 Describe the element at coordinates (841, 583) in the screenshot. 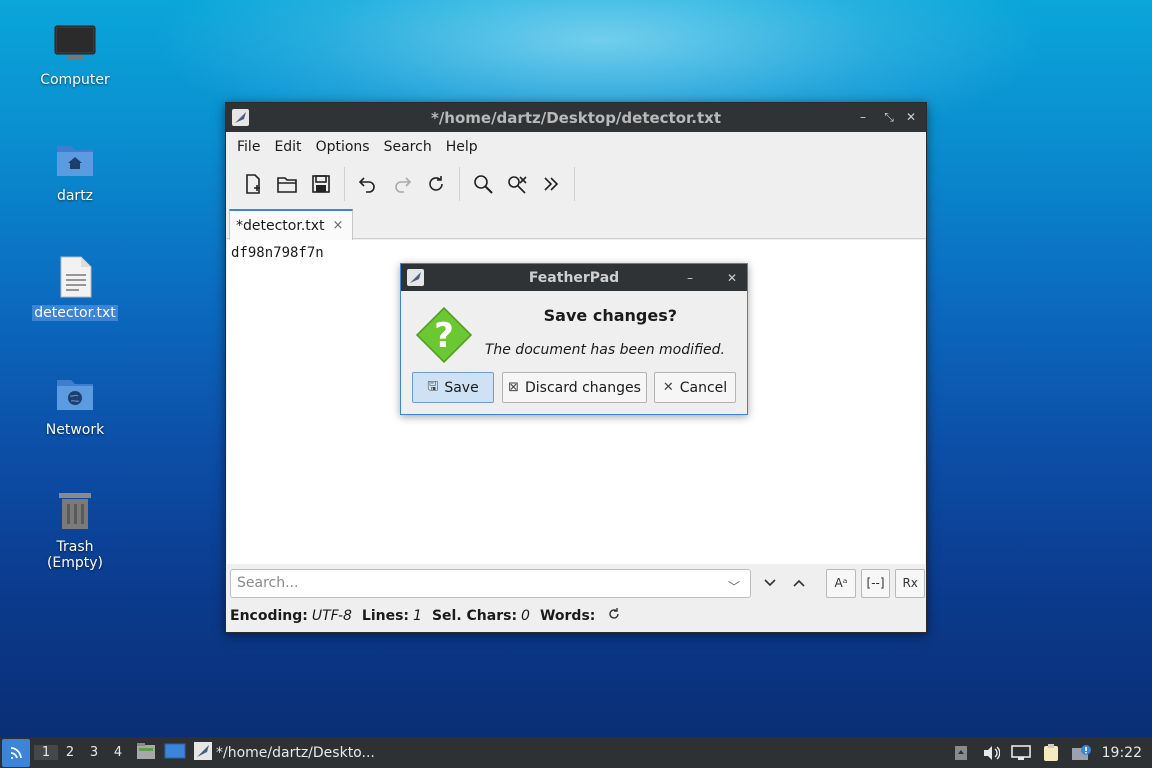

I see `match-case-button: Aᵃ` at that location.